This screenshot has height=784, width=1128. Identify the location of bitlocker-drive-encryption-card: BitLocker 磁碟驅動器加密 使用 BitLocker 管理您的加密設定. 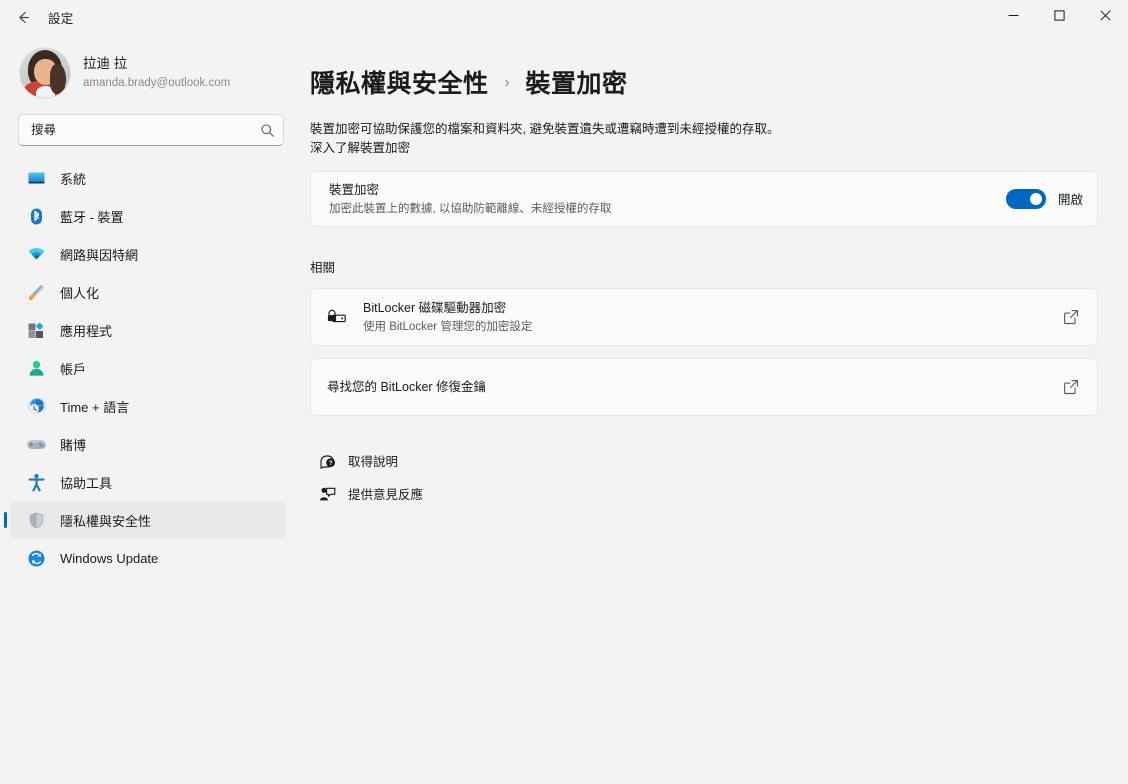
(704, 316).